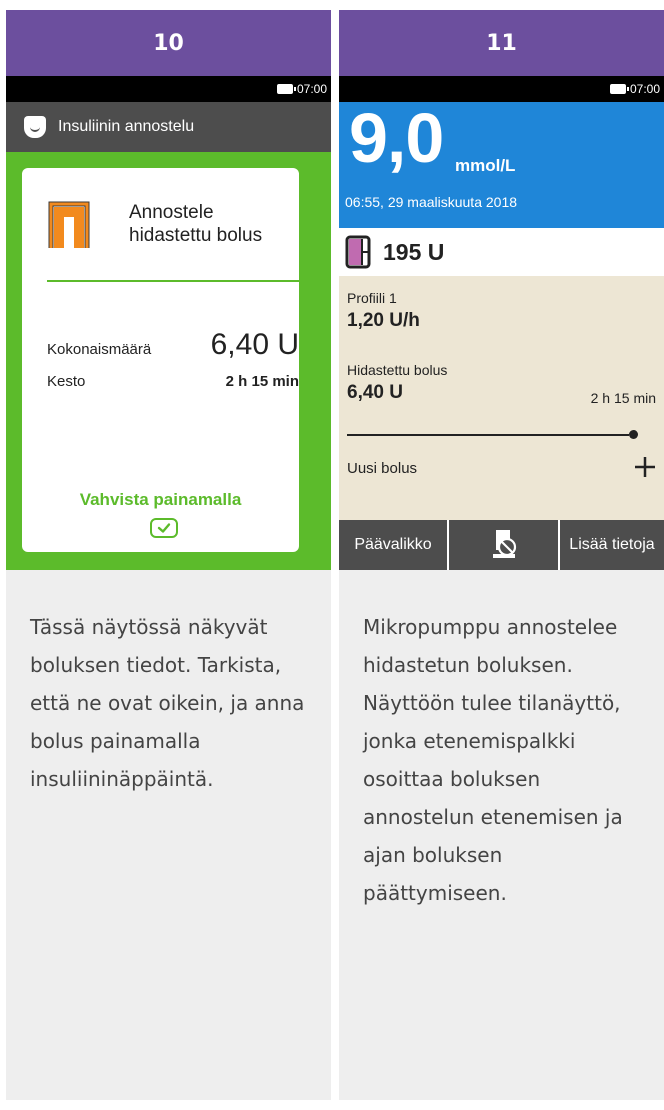  I want to click on step-number-header: 11, so click(501, 43).